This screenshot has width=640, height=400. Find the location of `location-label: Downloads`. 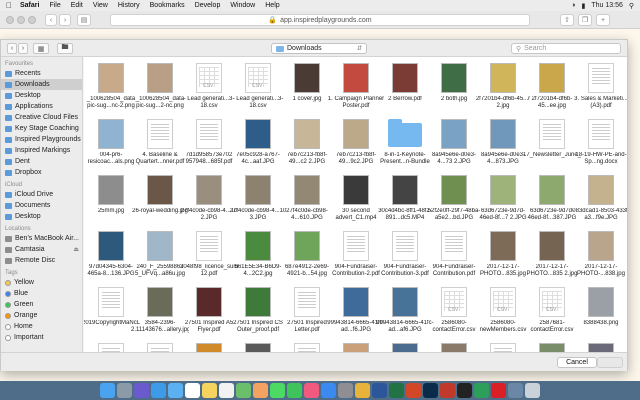

location-label: Downloads is located at coordinates (304, 48).